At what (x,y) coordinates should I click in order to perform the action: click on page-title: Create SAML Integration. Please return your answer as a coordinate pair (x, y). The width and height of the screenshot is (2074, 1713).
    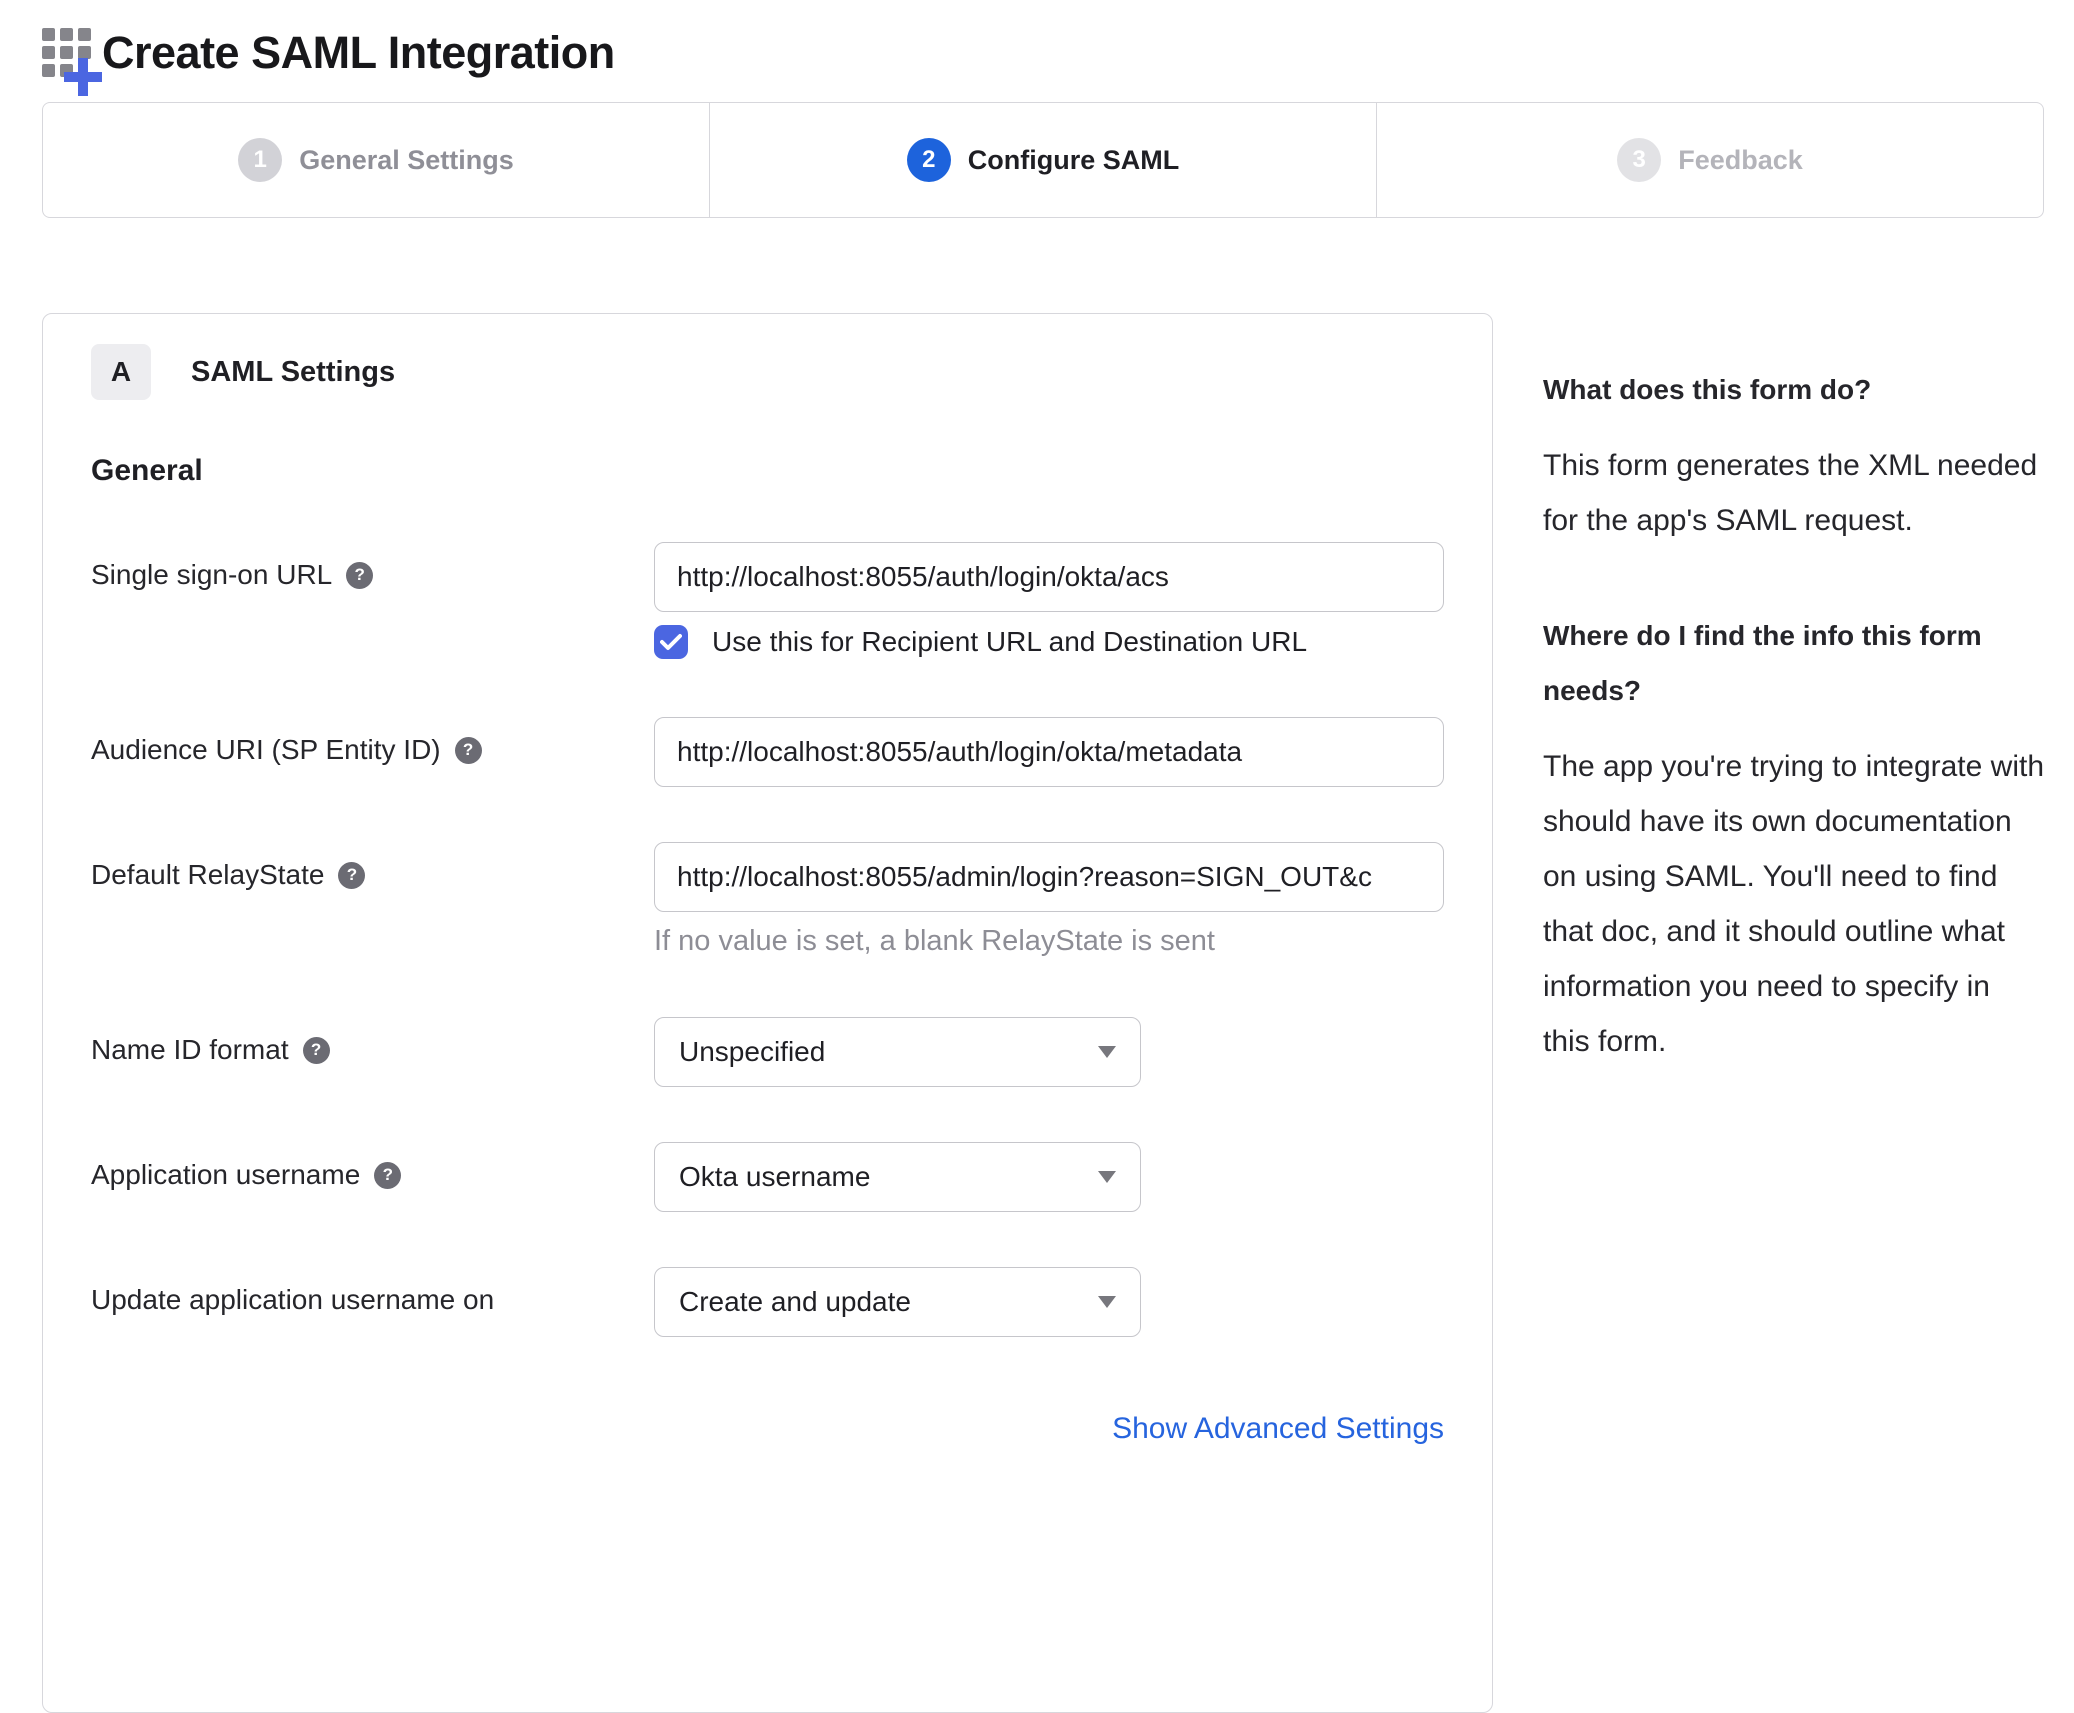
    Looking at the image, I should click on (358, 52).